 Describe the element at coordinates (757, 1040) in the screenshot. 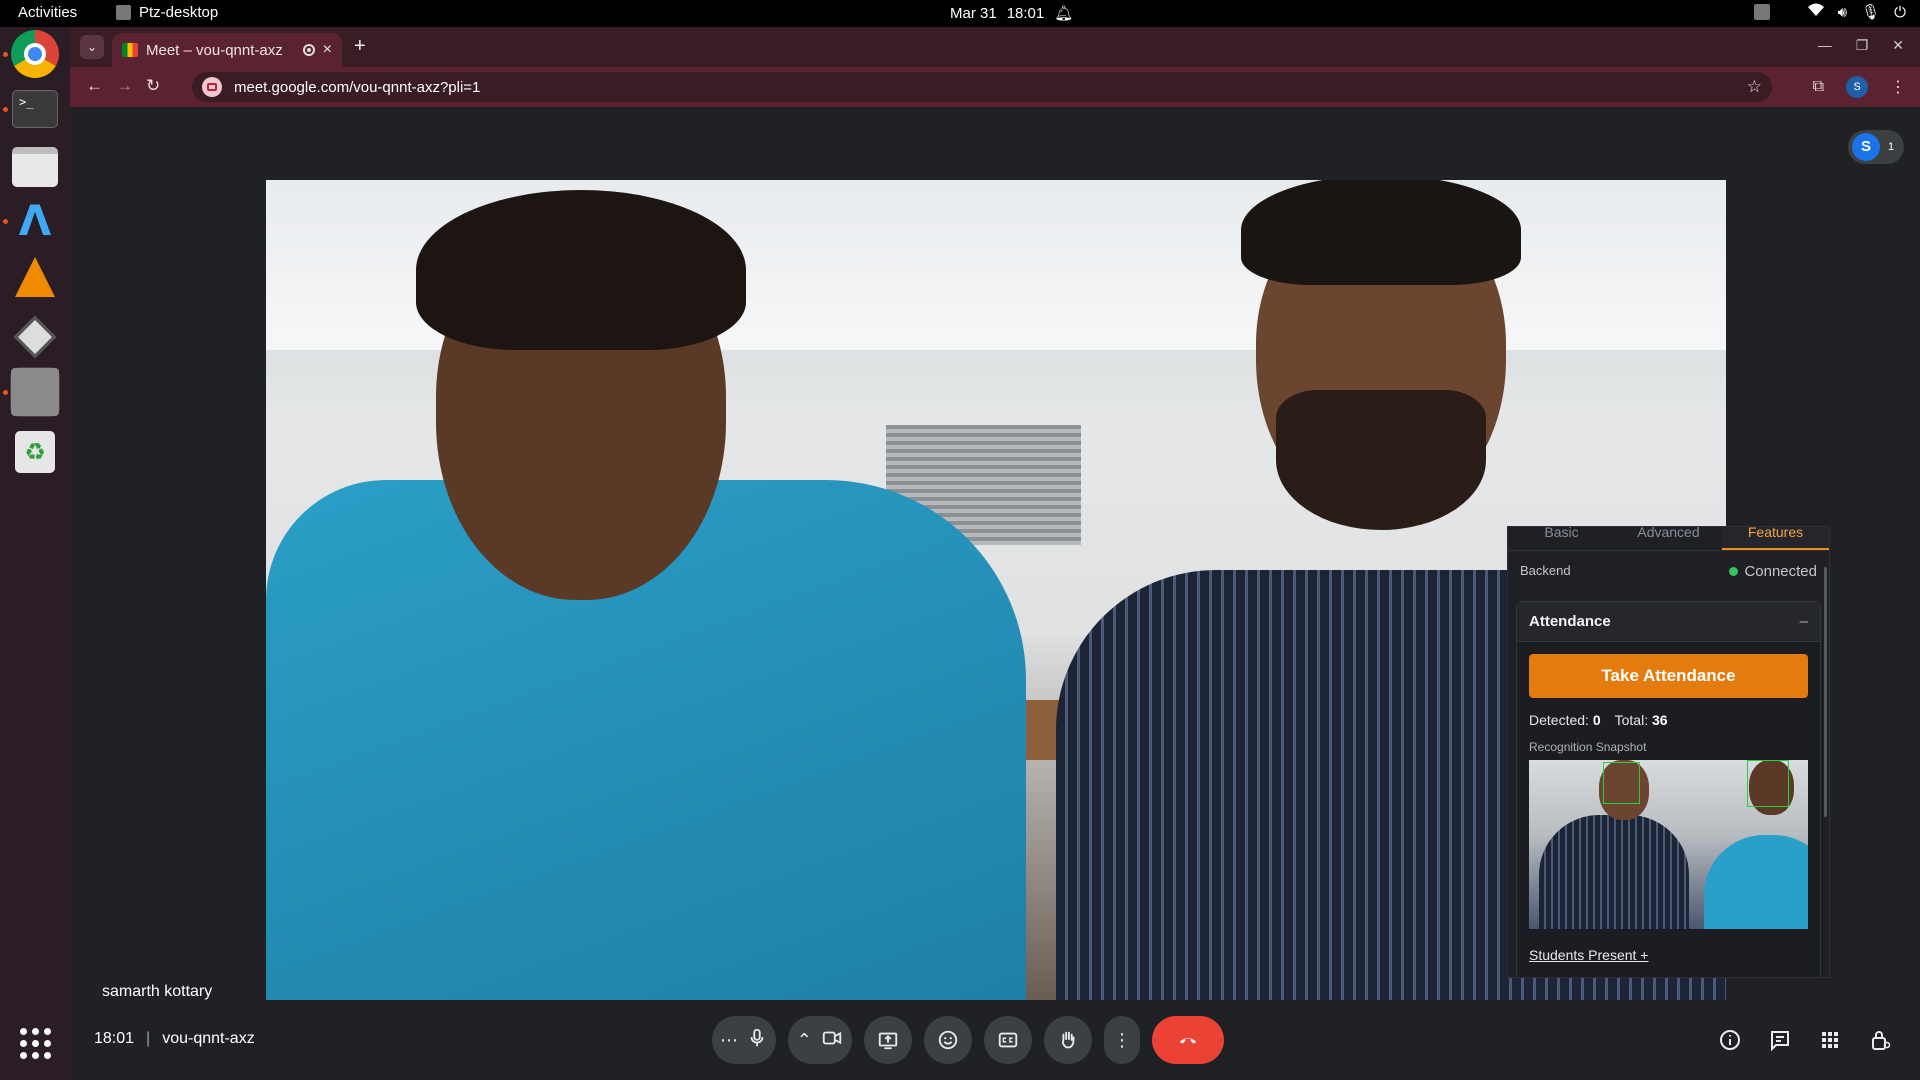

I see `microphone-icon` at that location.